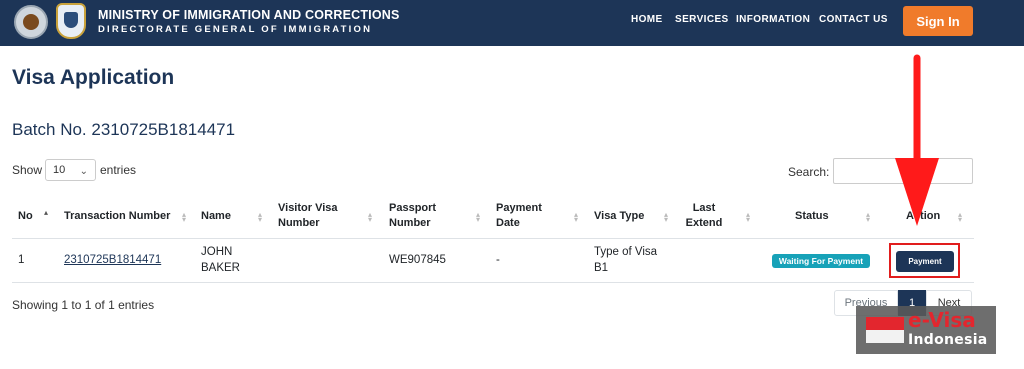 The image size is (1024, 369). What do you see at coordinates (46, 212) in the screenshot?
I see `sort-asc-icon: ▴` at bounding box center [46, 212].